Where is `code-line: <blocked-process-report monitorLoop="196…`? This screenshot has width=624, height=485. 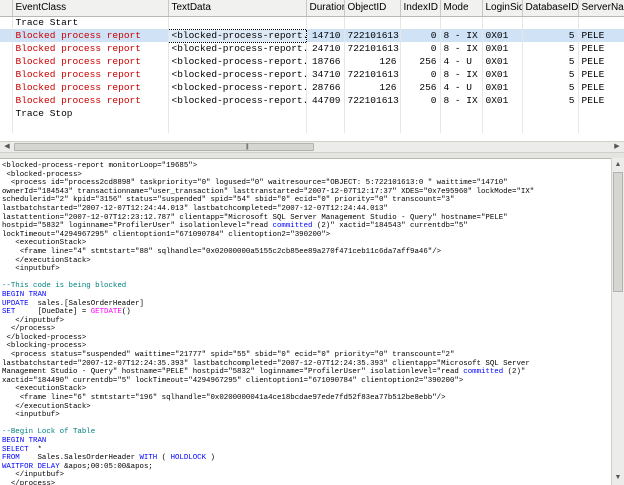 code-line: <blocked-process-report monitorLoop="196… is located at coordinates (100, 166).